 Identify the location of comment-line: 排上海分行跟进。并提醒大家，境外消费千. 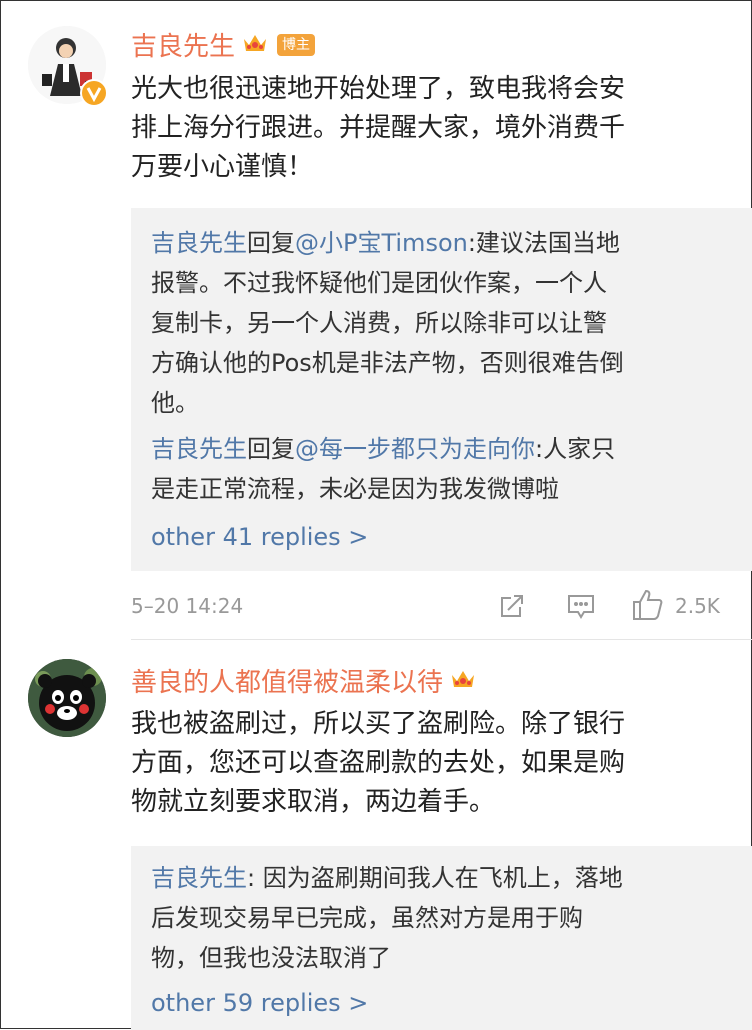
(378, 128).